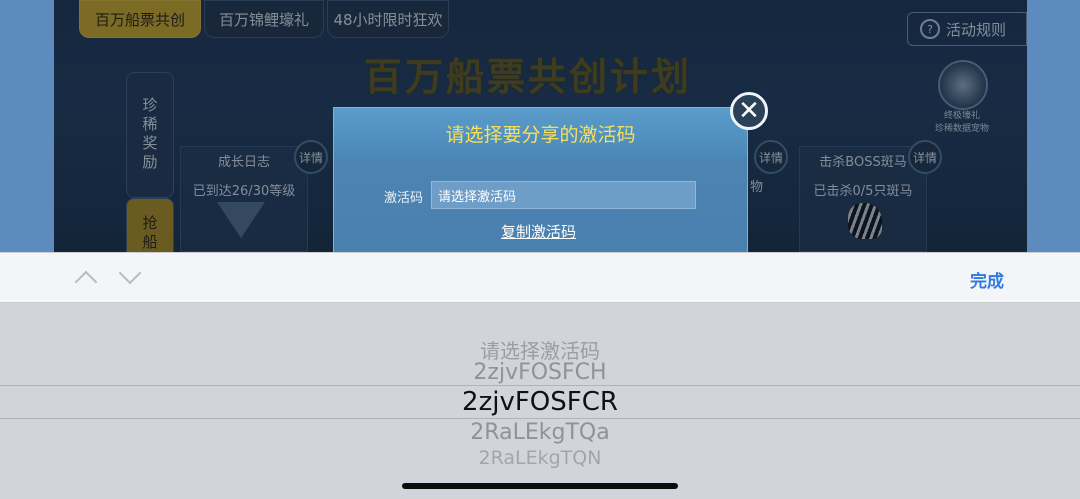 The image size is (1080, 499). Describe the element at coordinates (86, 282) in the screenshot. I see `chevron-up-icon` at that location.